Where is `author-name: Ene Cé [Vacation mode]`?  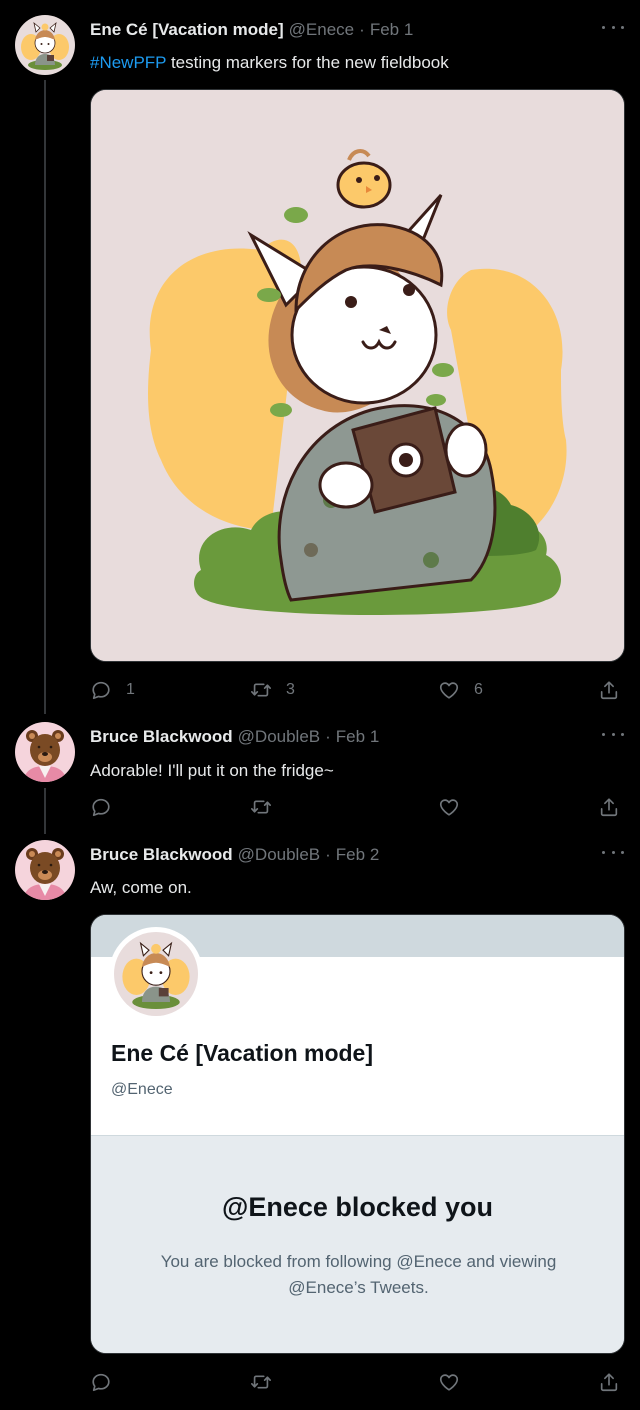 author-name: Ene Cé [Vacation mode] is located at coordinates (187, 30).